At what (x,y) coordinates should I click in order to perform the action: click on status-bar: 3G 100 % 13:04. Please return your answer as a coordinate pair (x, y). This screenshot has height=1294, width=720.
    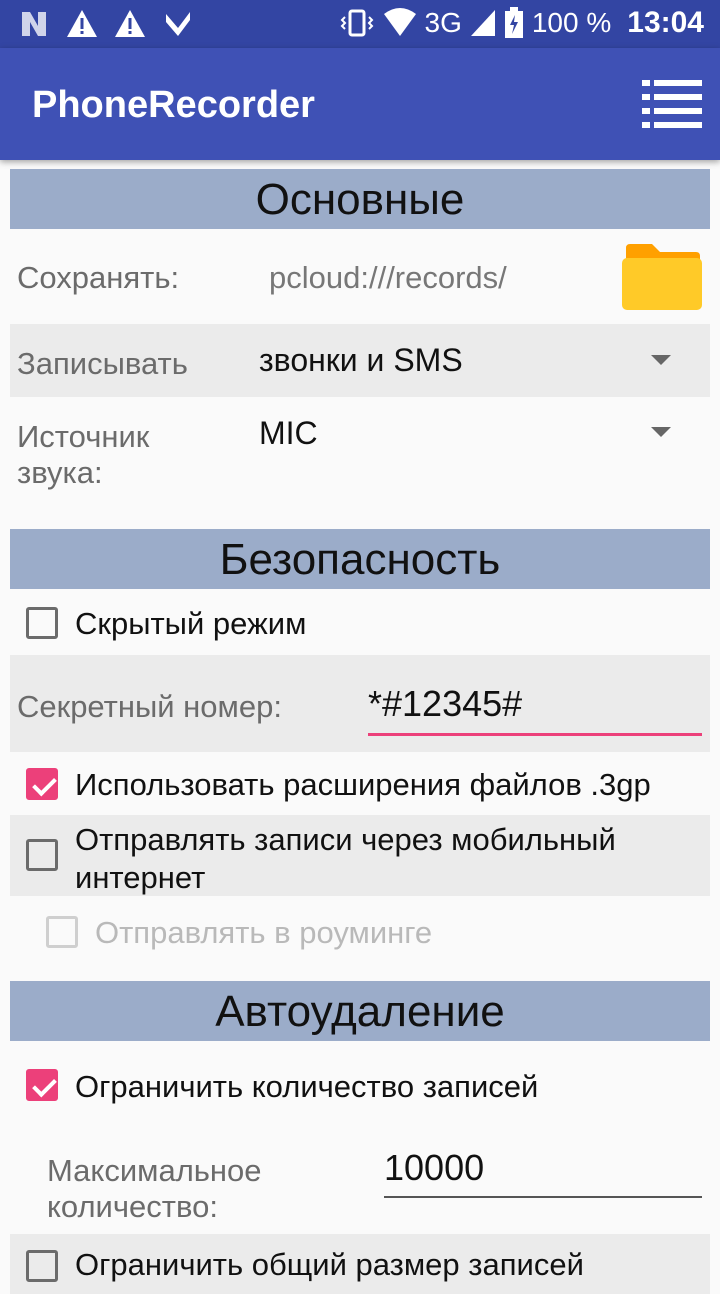
    Looking at the image, I should click on (360, 24).